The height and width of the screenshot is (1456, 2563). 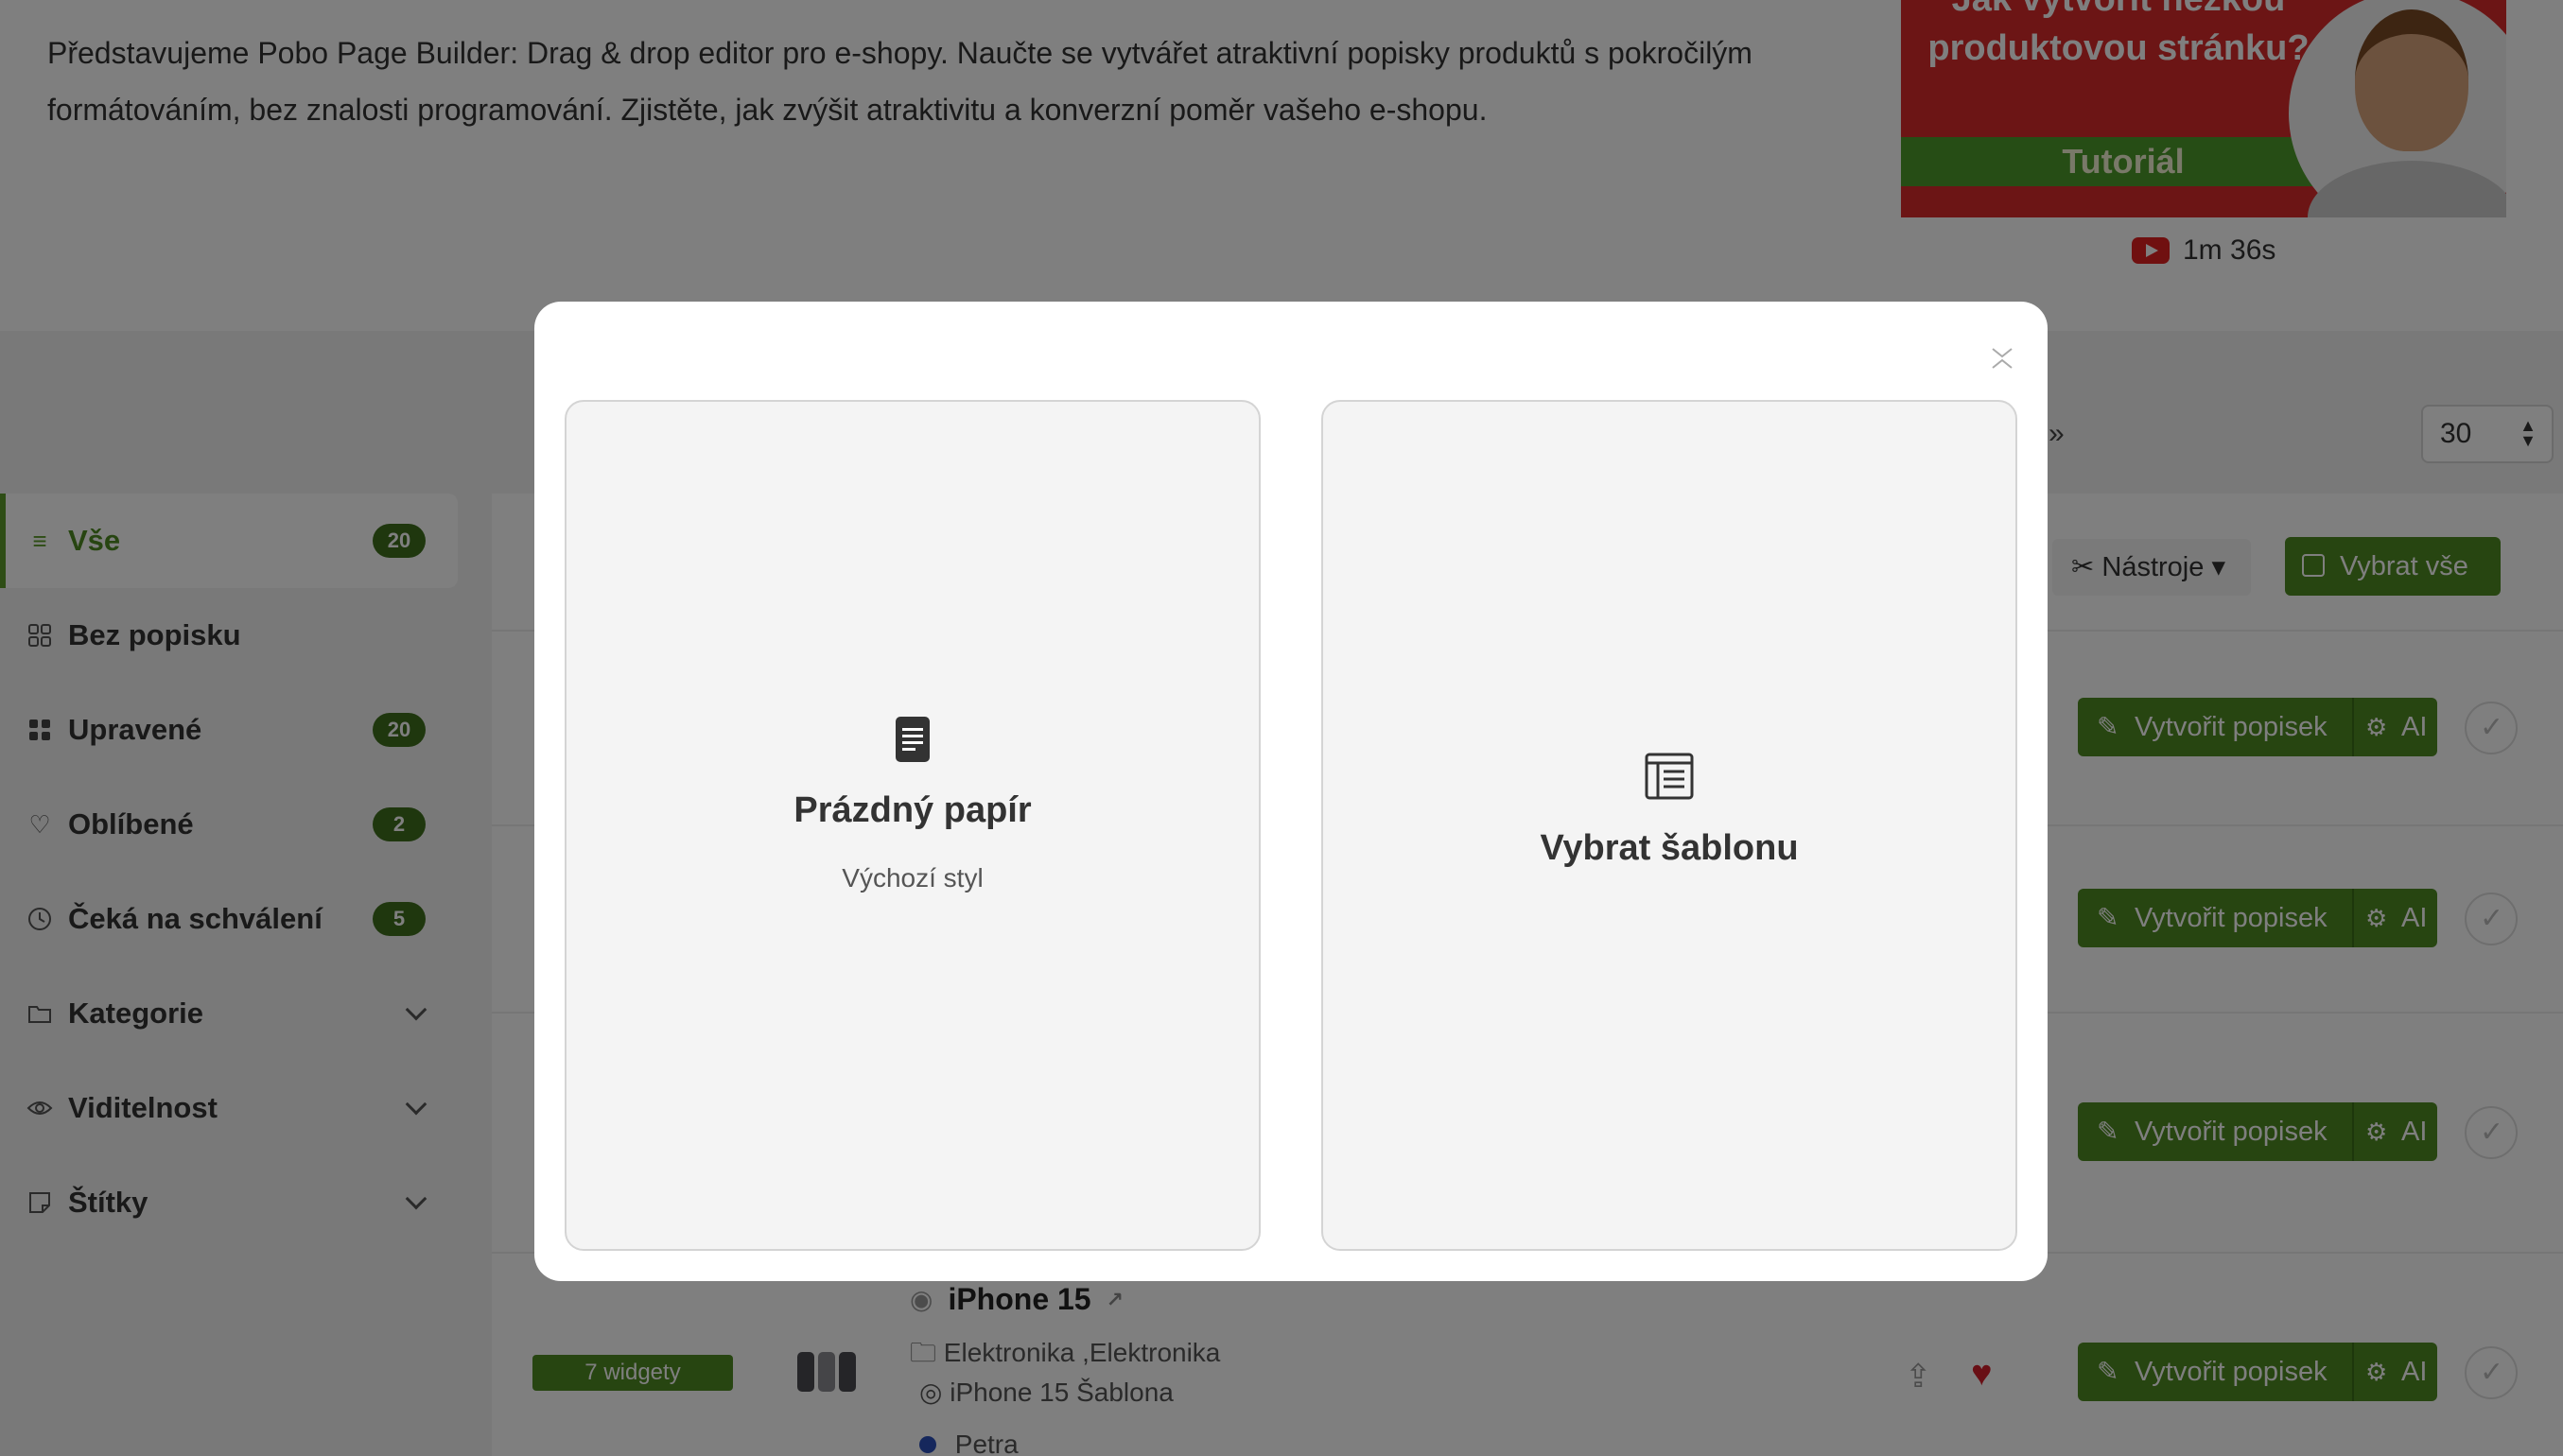 I want to click on template-list-icon, so click(x=1669, y=779).